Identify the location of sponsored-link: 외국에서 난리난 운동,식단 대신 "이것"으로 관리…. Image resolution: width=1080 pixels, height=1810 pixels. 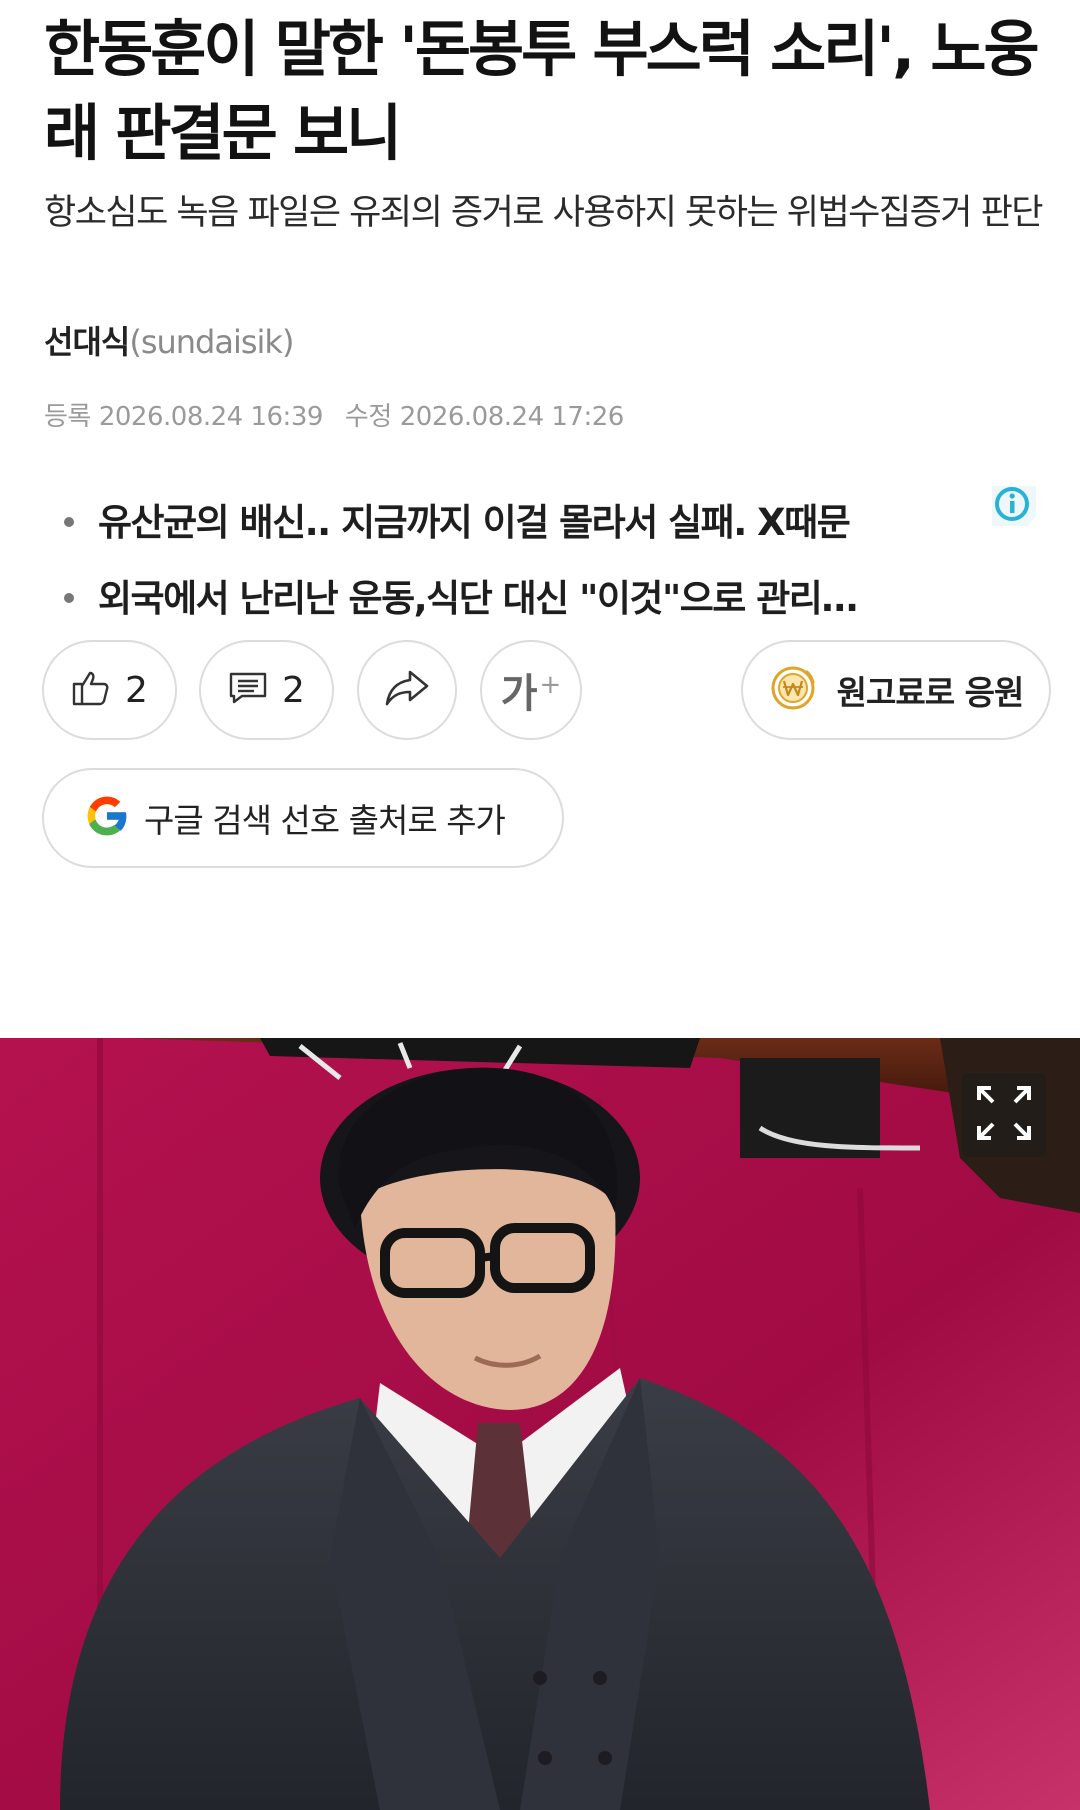
(554, 602).